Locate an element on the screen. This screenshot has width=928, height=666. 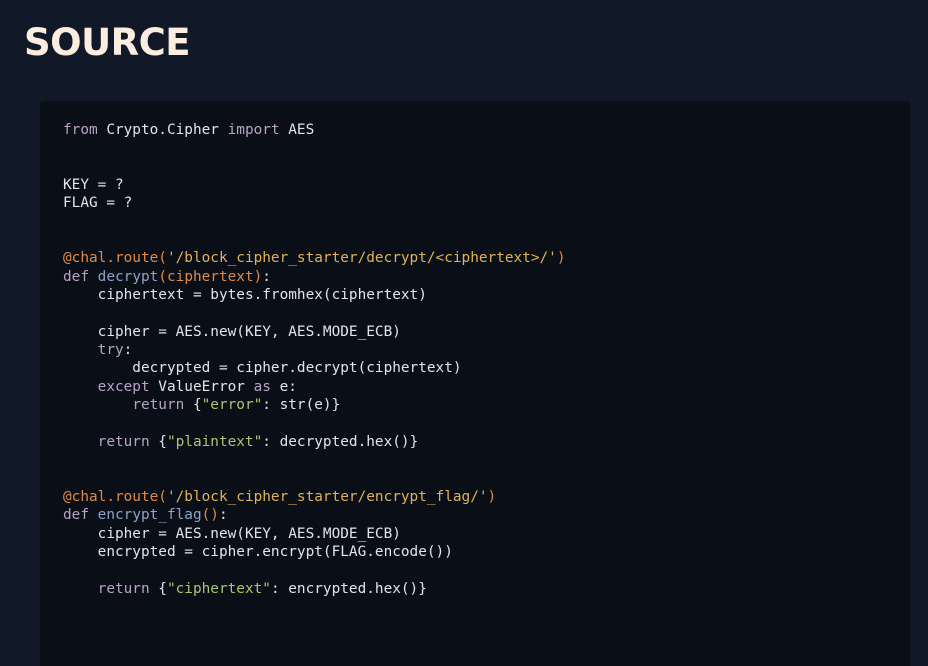
code-keyword: try is located at coordinates (110, 350).